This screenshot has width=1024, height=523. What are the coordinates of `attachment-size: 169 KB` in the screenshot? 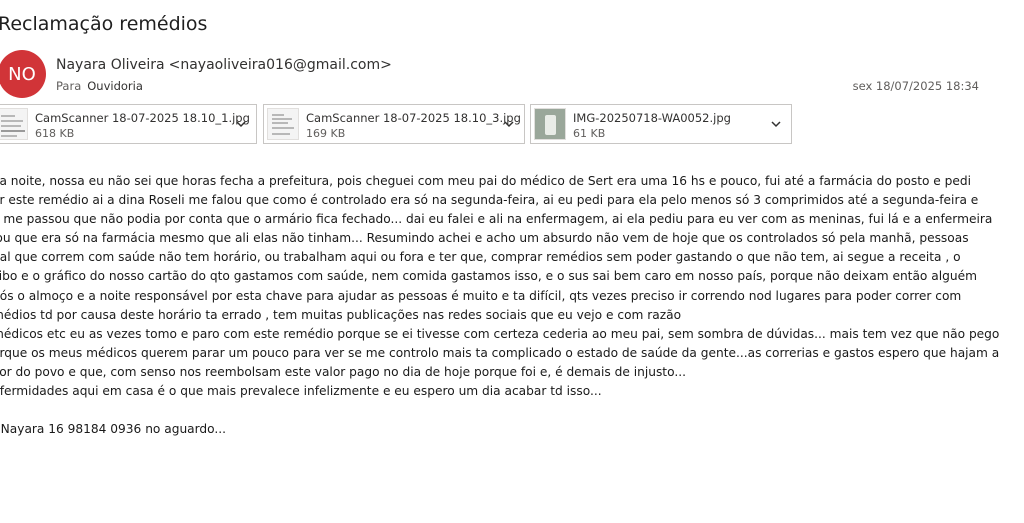 It's located at (326, 133).